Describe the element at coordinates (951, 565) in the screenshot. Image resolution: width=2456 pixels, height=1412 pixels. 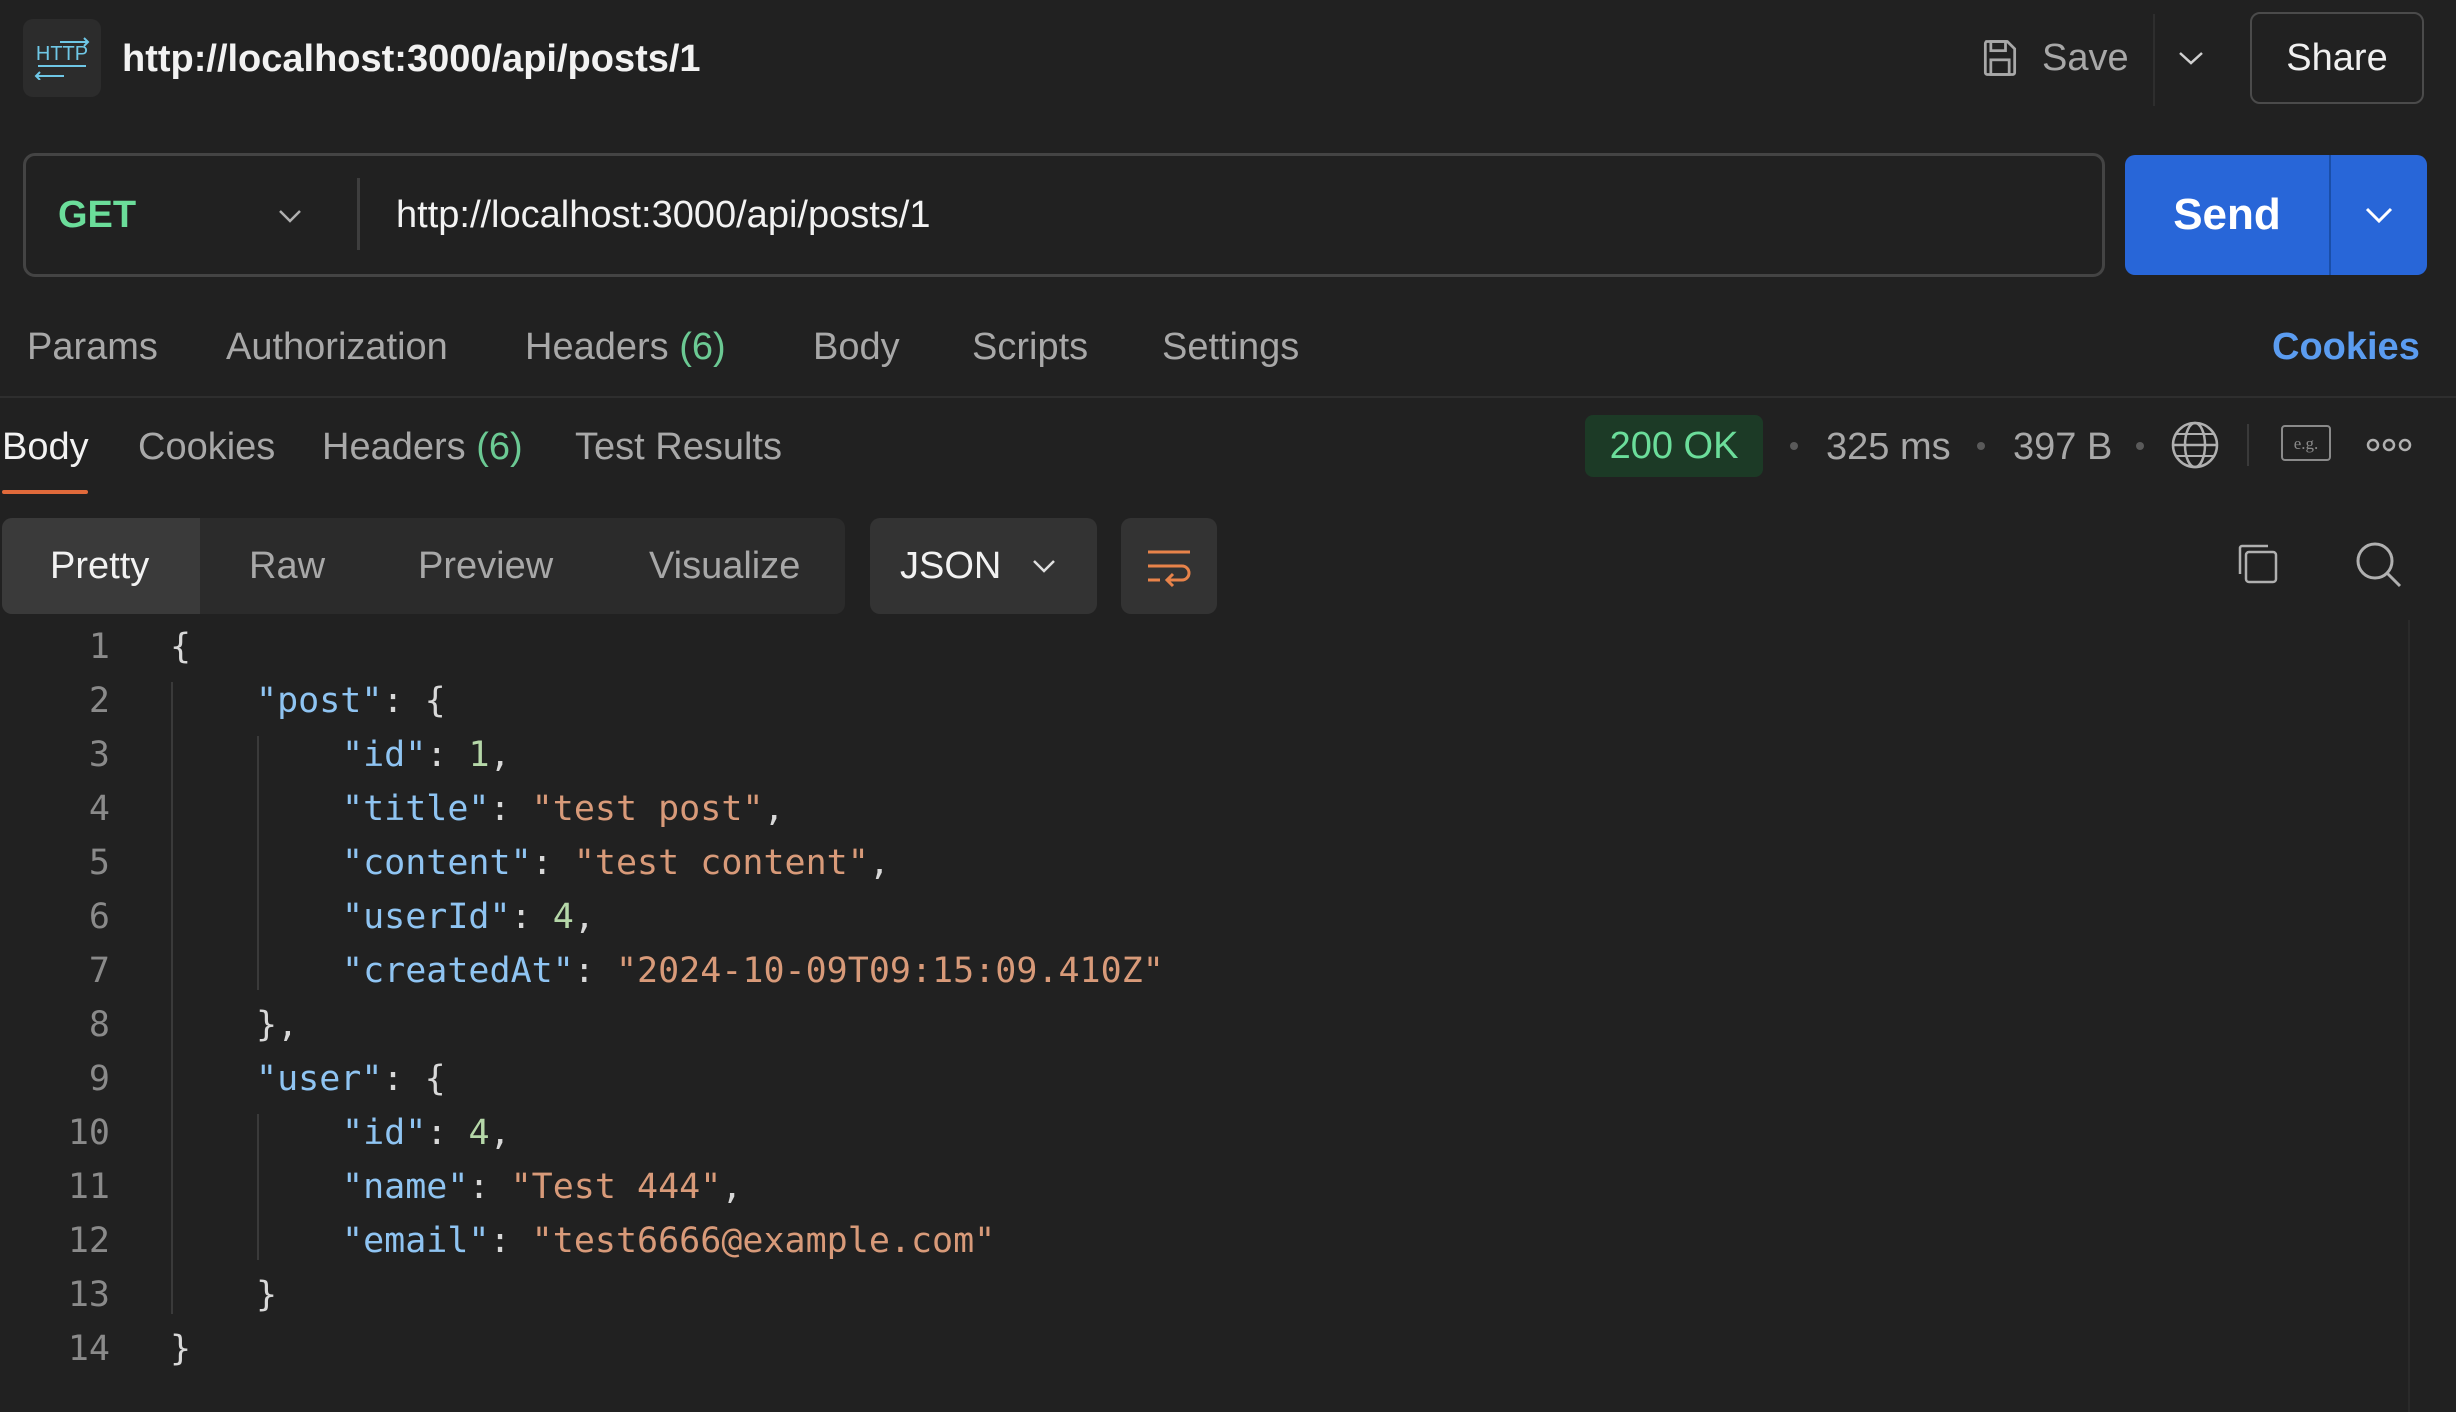
I see `format-label: JSON` at that location.